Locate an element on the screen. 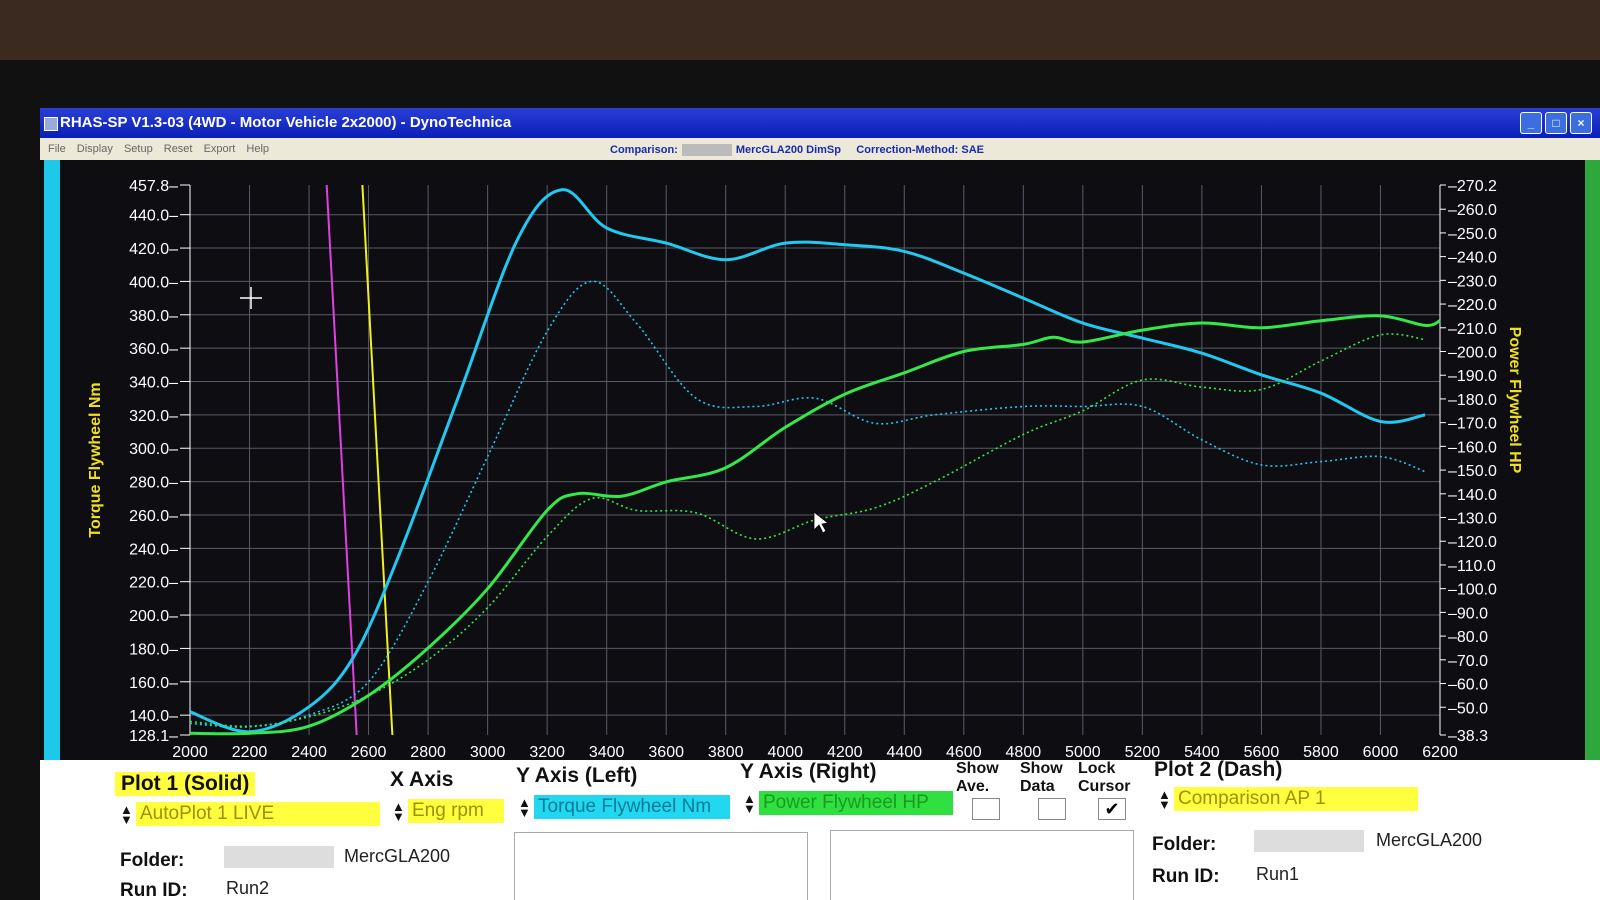 The image size is (1600, 900). cursor-marker-line is located at coordinates (341, 460).